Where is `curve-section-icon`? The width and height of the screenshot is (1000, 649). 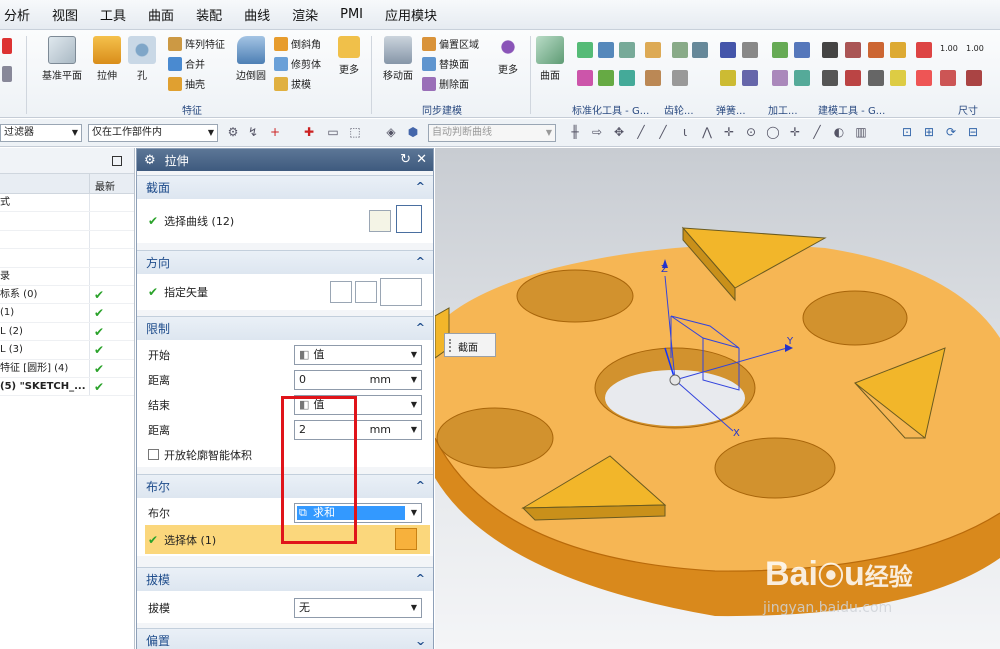
curve-section-icon is located at coordinates (409, 219).